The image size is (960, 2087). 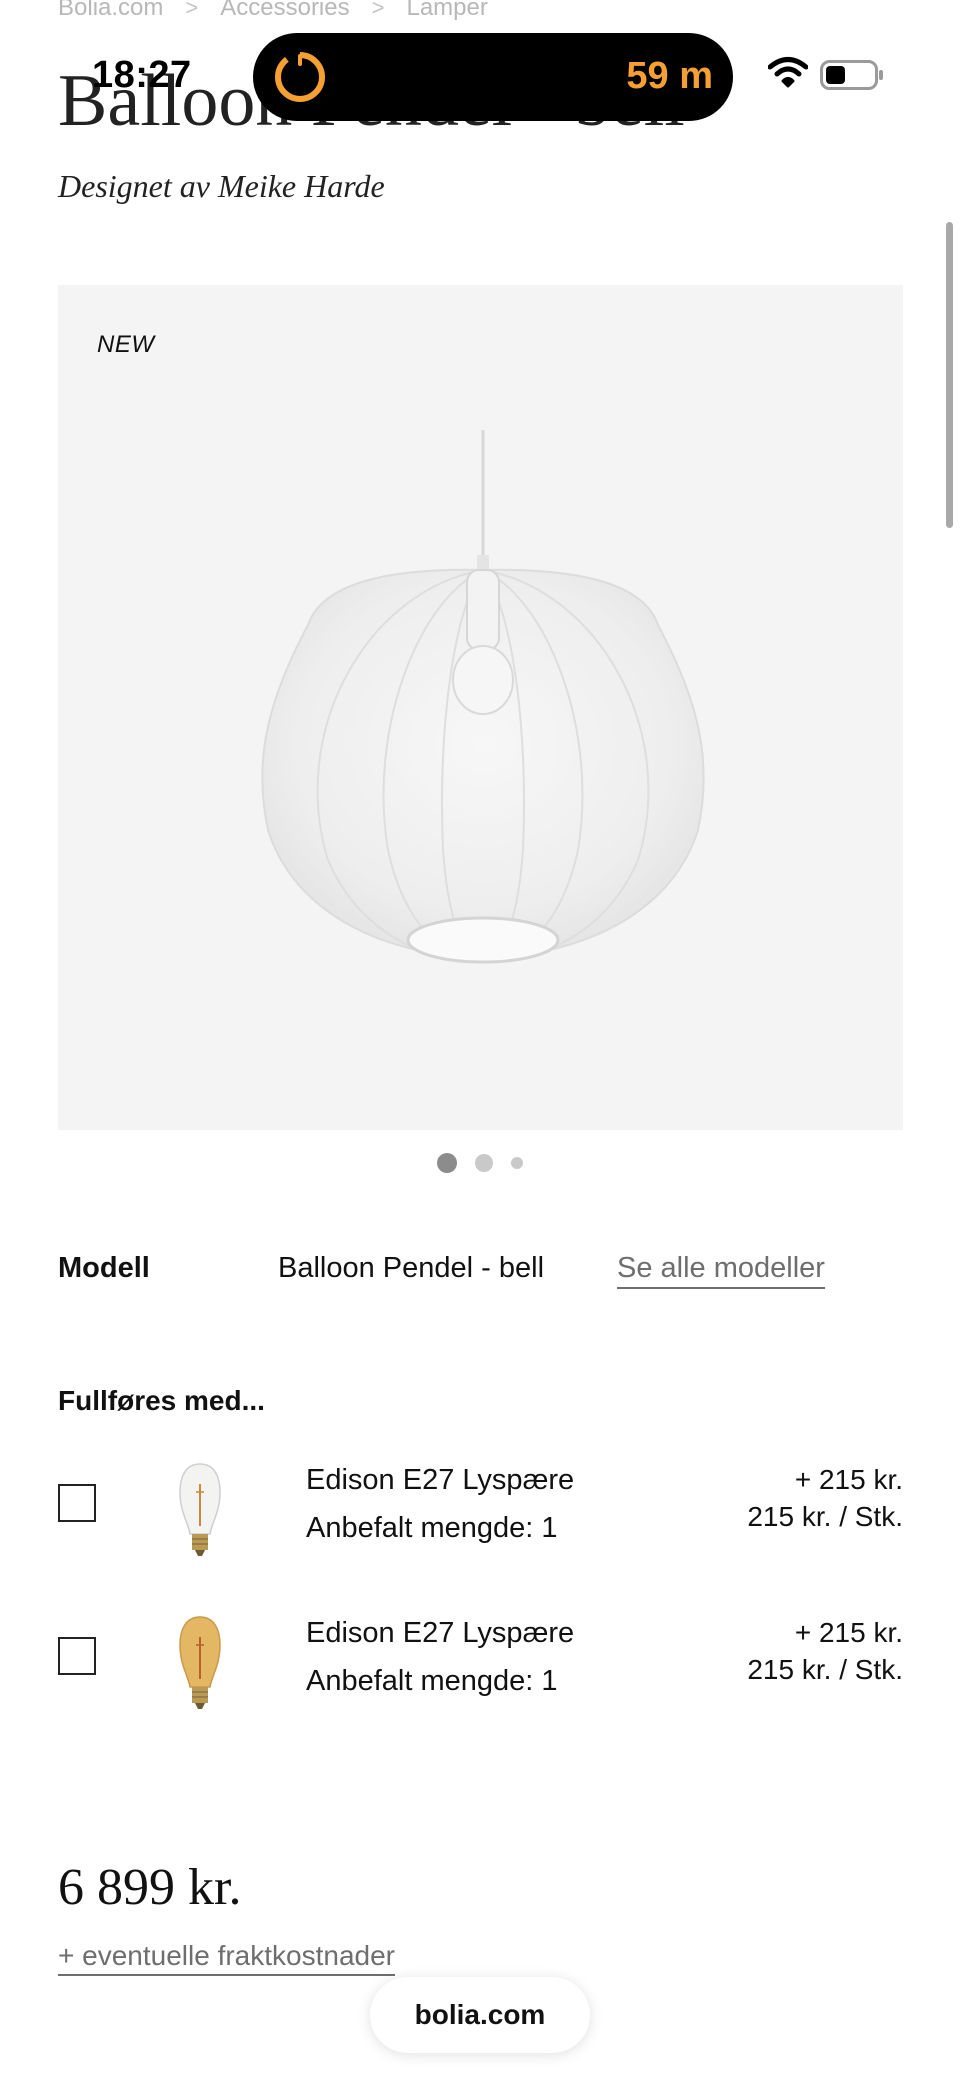 What do you see at coordinates (300, 76) in the screenshot?
I see `timer-icon` at bounding box center [300, 76].